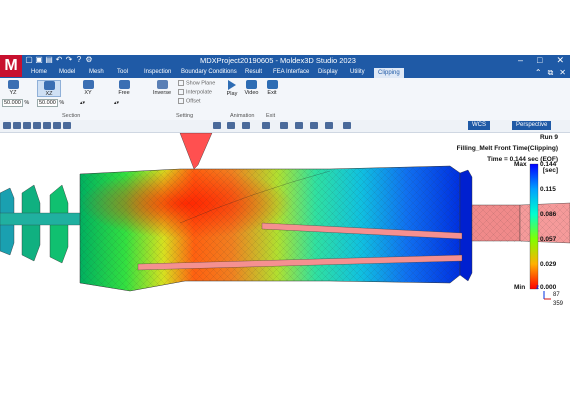 The width and height of the screenshot is (570, 410). I want to click on checkbox-icon, so click(181, 101).